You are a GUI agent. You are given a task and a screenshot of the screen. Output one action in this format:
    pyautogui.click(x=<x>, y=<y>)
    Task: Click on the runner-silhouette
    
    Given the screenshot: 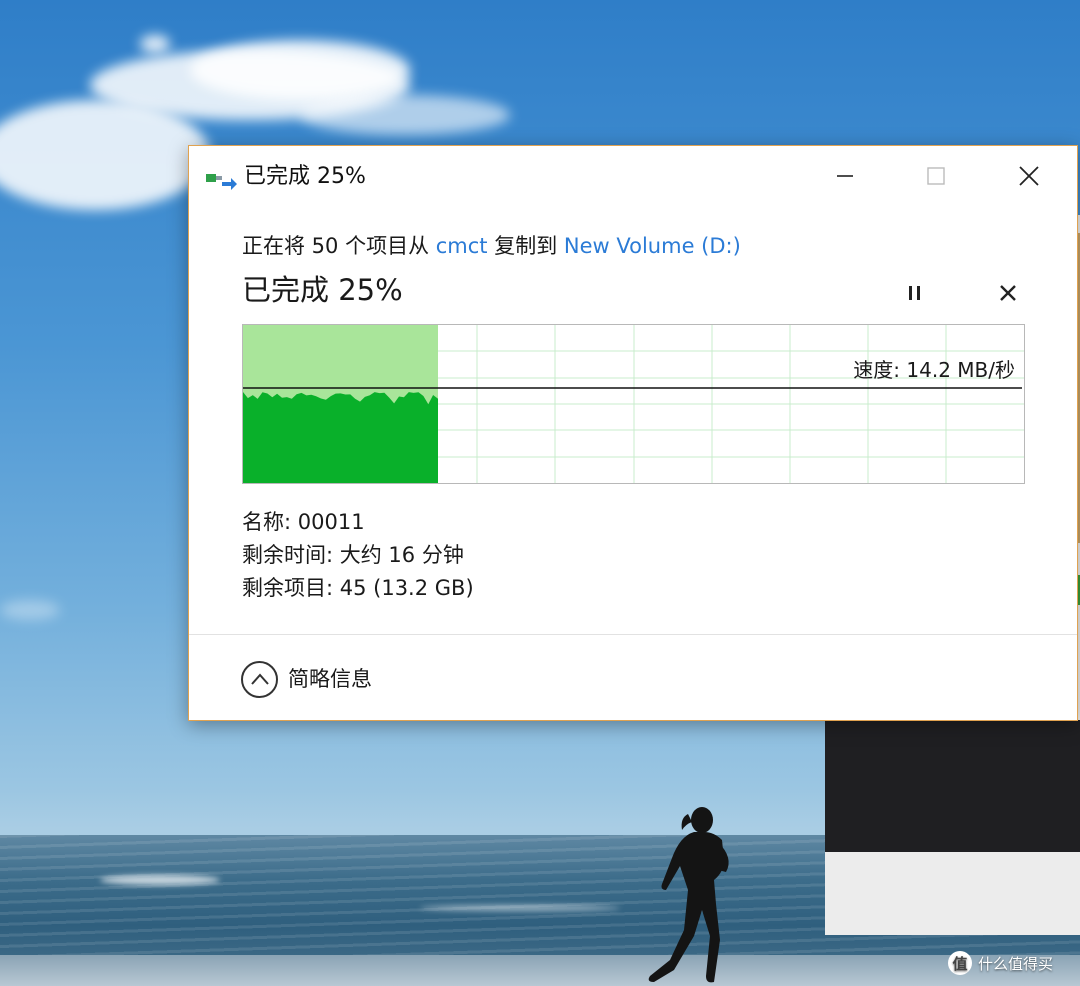 What is the action you would take?
    pyautogui.click(x=688, y=895)
    